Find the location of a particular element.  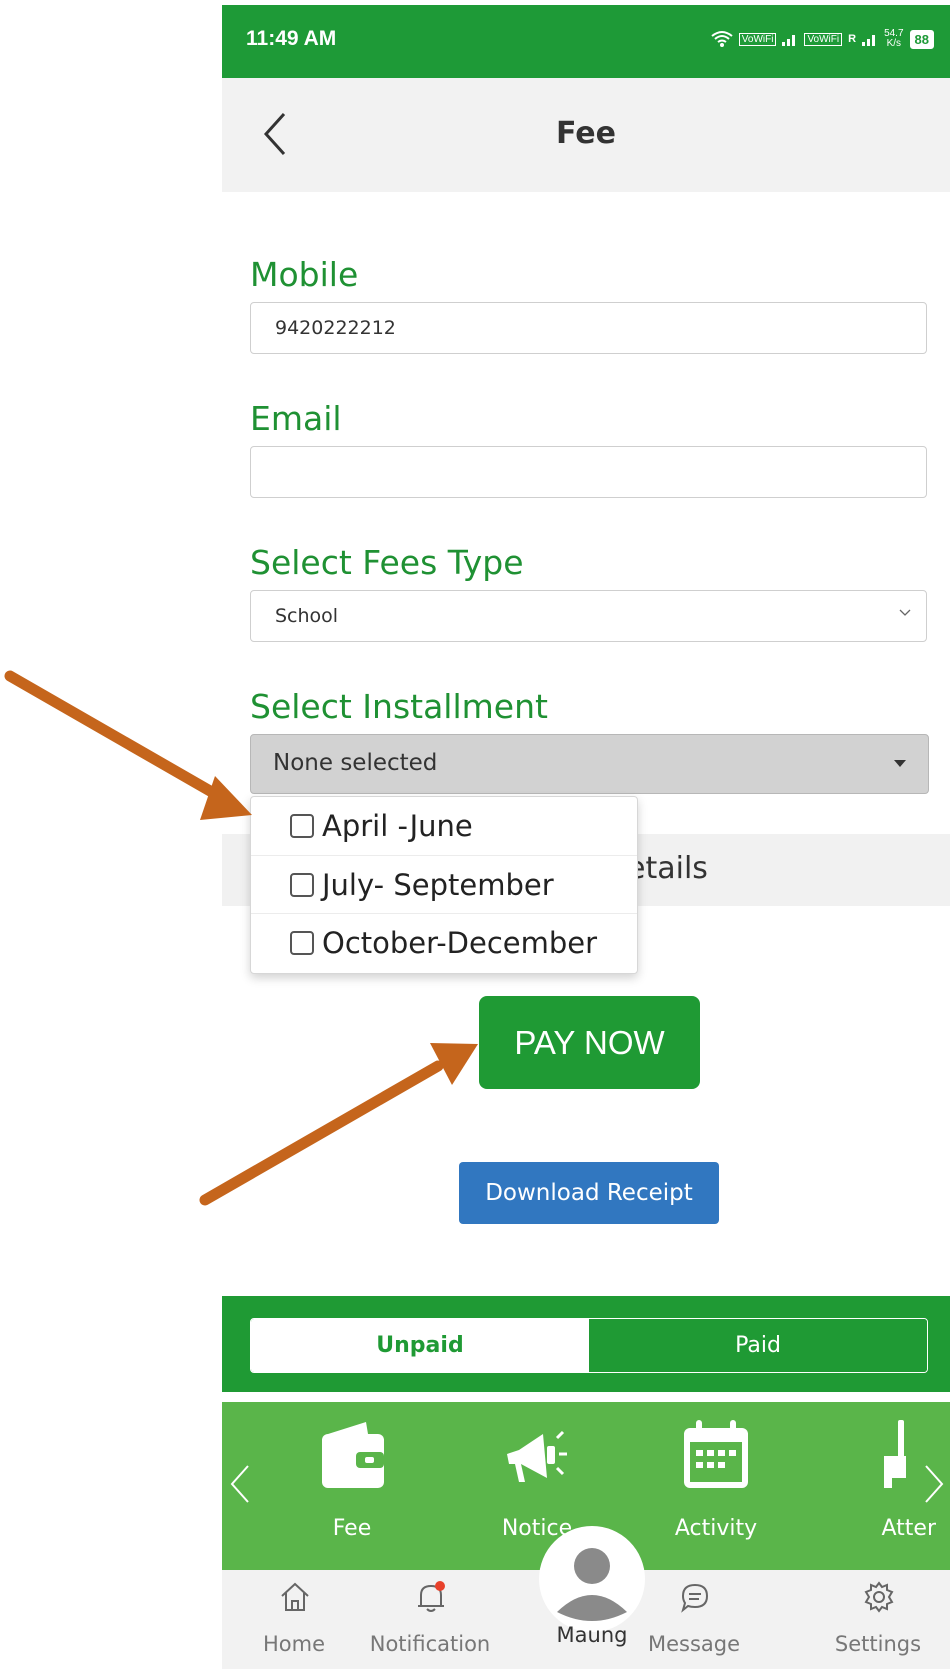

gear-icon is located at coordinates (879, 1597).